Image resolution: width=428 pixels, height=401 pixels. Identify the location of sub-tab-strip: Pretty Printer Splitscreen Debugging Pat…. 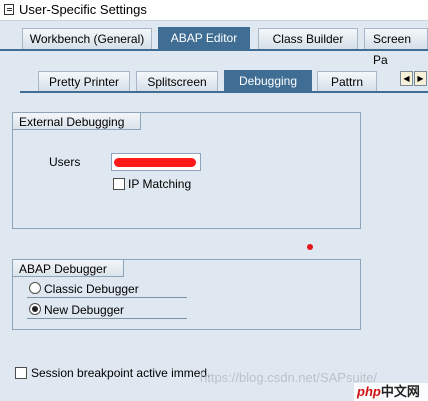
(224, 81).